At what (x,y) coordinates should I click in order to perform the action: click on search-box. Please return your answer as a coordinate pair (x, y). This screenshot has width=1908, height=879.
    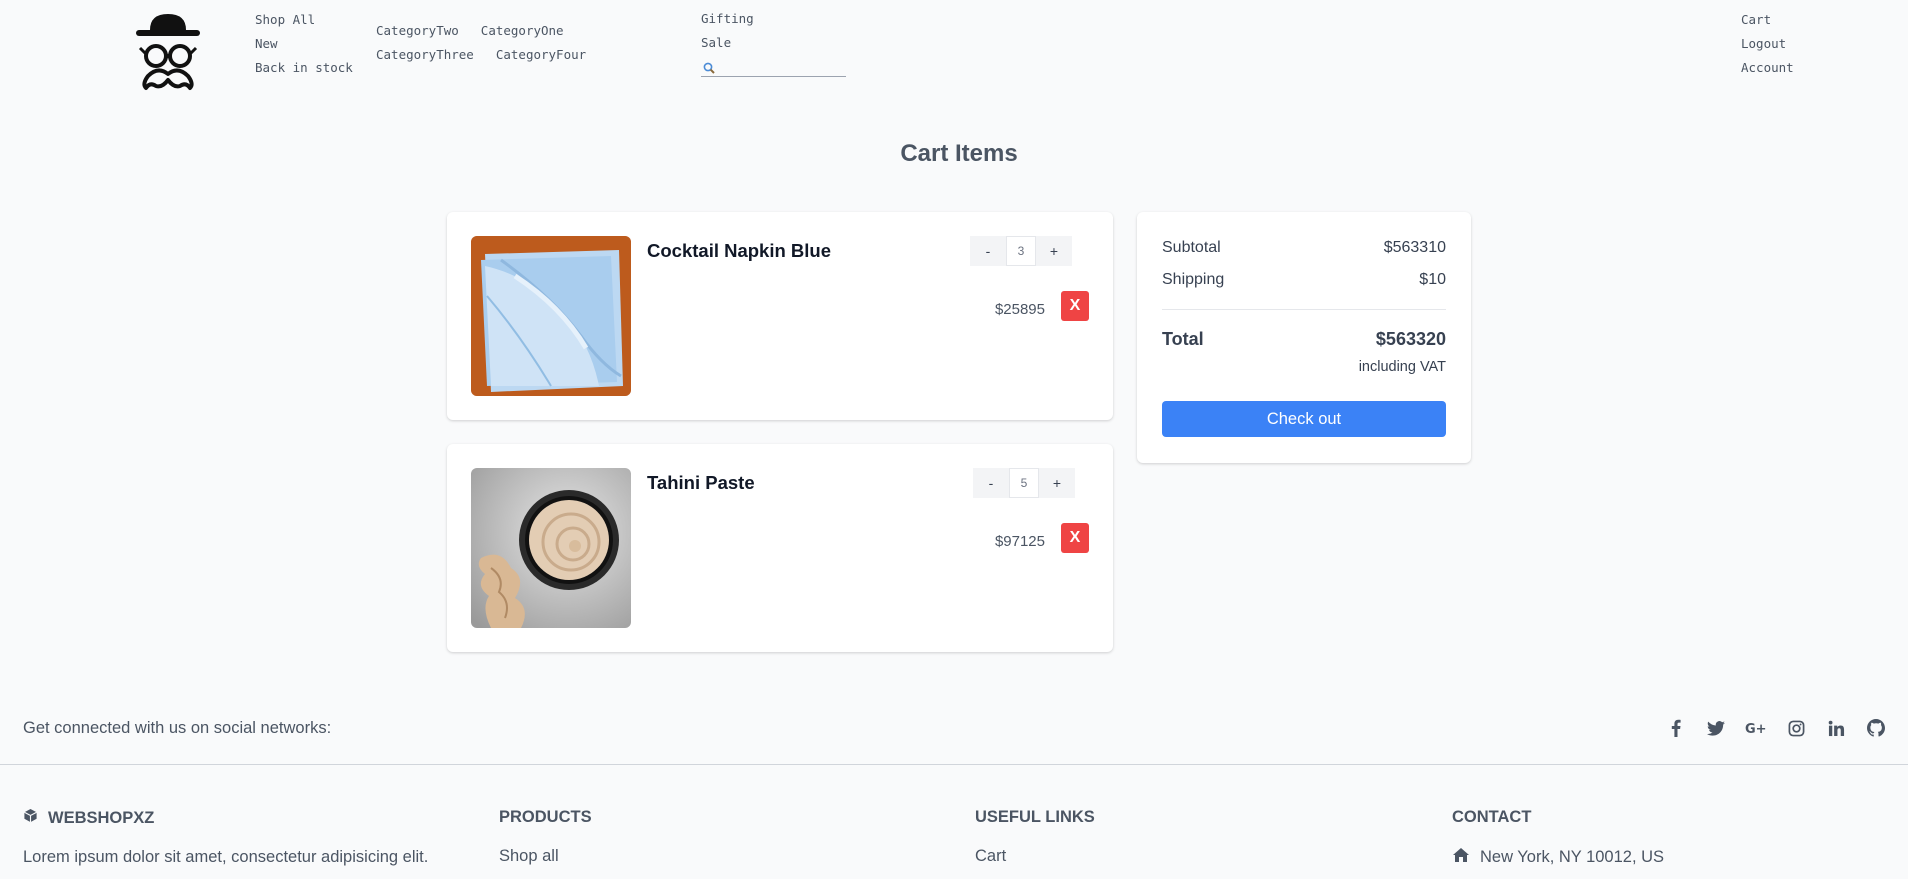
    Looking at the image, I should click on (773, 67).